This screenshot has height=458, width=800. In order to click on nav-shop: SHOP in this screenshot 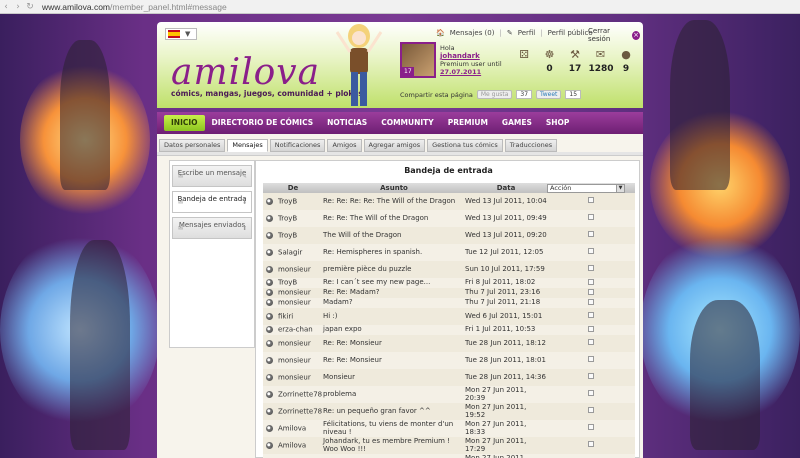, I will do `click(558, 123)`.